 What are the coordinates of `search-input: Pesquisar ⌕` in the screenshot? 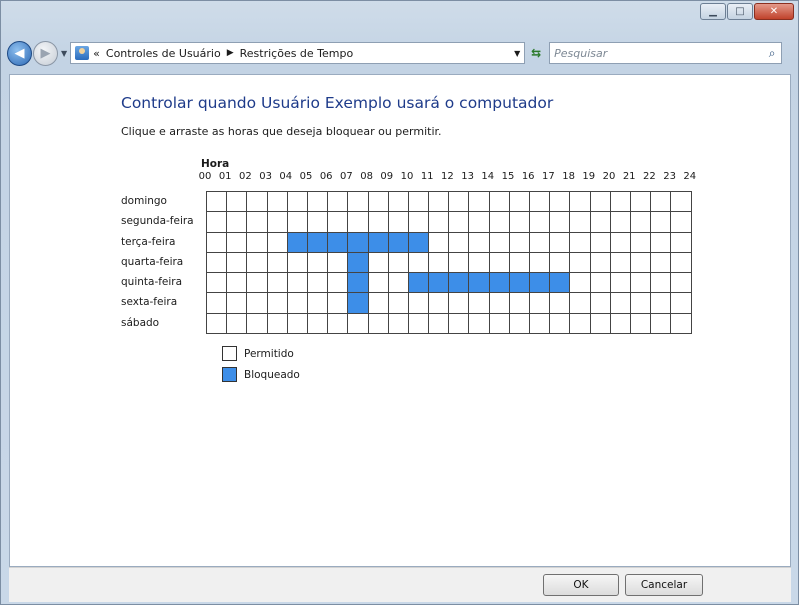 It's located at (666, 53).